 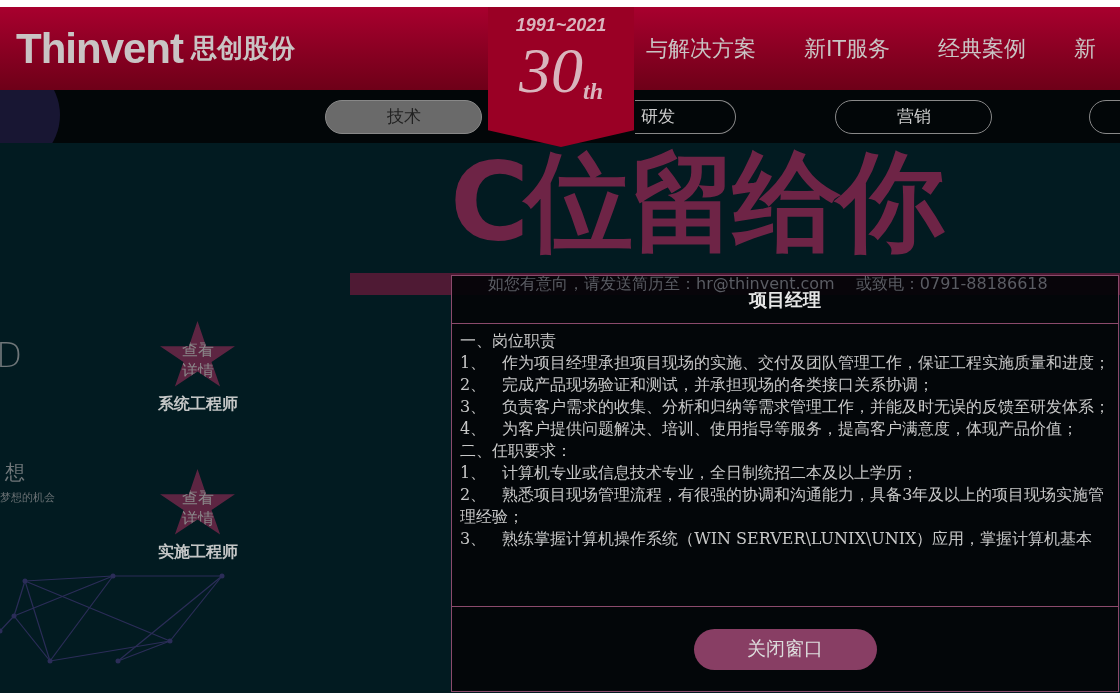 What do you see at coordinates (28, 497) in the screenshot?
I see `tagline-text: 梦想的机会` at bounding box center [28, 497].